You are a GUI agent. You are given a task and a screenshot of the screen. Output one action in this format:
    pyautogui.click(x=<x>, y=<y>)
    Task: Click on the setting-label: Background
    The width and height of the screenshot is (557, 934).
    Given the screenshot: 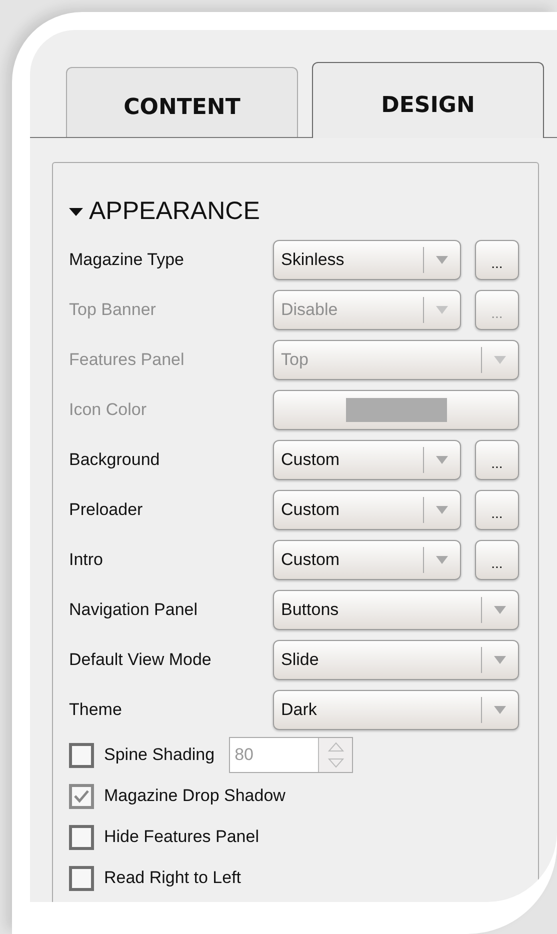 What is the action you would take?
    pyautogui.click(x=115, y=459)
    